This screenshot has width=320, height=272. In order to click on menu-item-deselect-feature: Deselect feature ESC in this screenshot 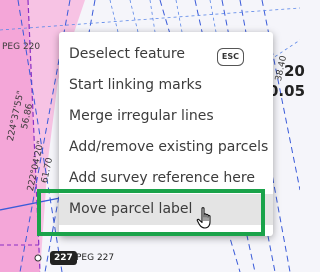, I will do `click(166, 54)`.